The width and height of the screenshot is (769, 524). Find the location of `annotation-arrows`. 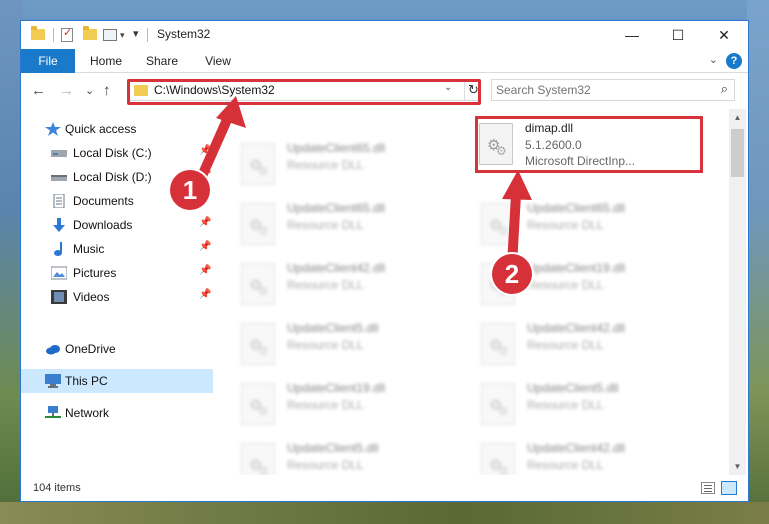

annotation-arrows is located at coordinates (362, 183).